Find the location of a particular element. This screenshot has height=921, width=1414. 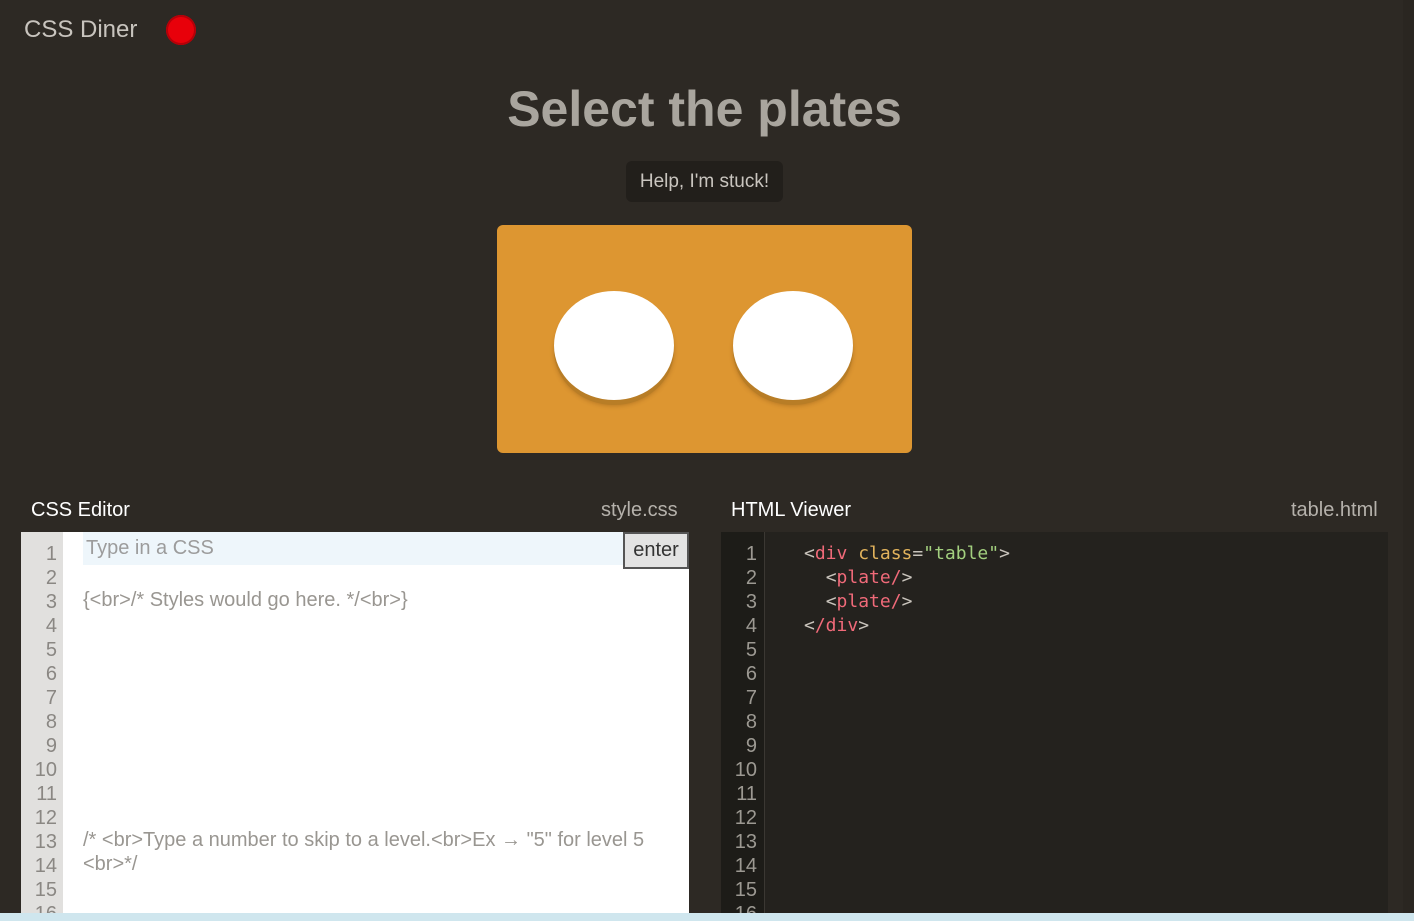

html-file-name: table.html is located at coordinates (1334, 510).